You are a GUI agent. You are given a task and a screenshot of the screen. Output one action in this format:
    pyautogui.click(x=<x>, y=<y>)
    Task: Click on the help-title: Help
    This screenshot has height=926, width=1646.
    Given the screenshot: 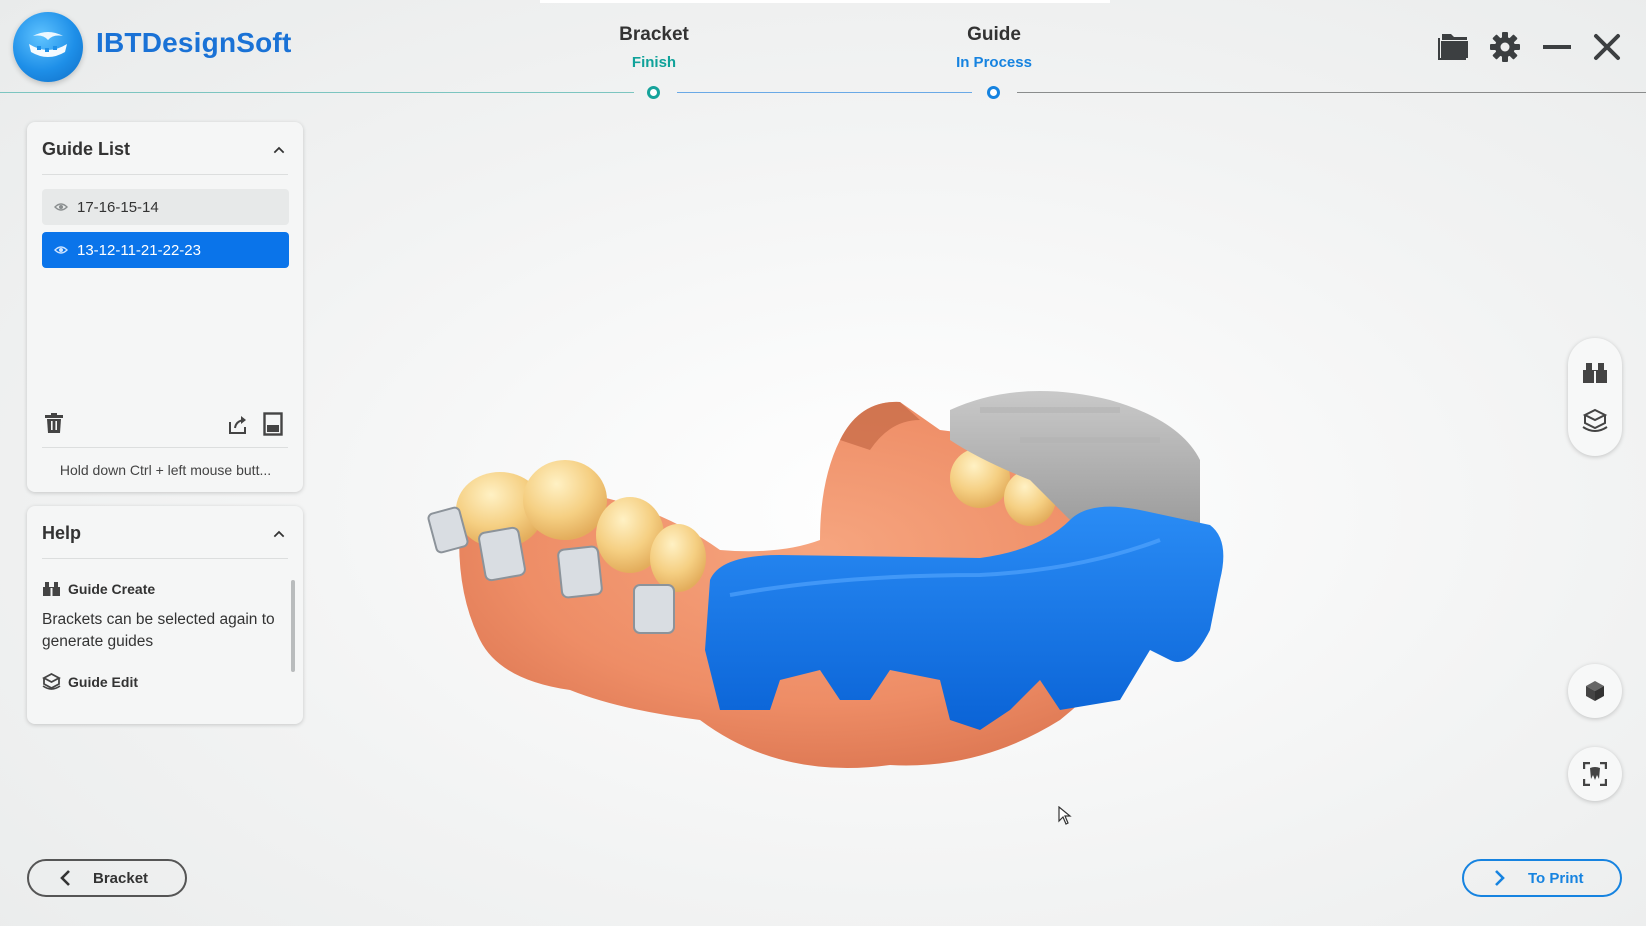 What is the action you would take?
    pyautogui.click(x=62, y=533)
    